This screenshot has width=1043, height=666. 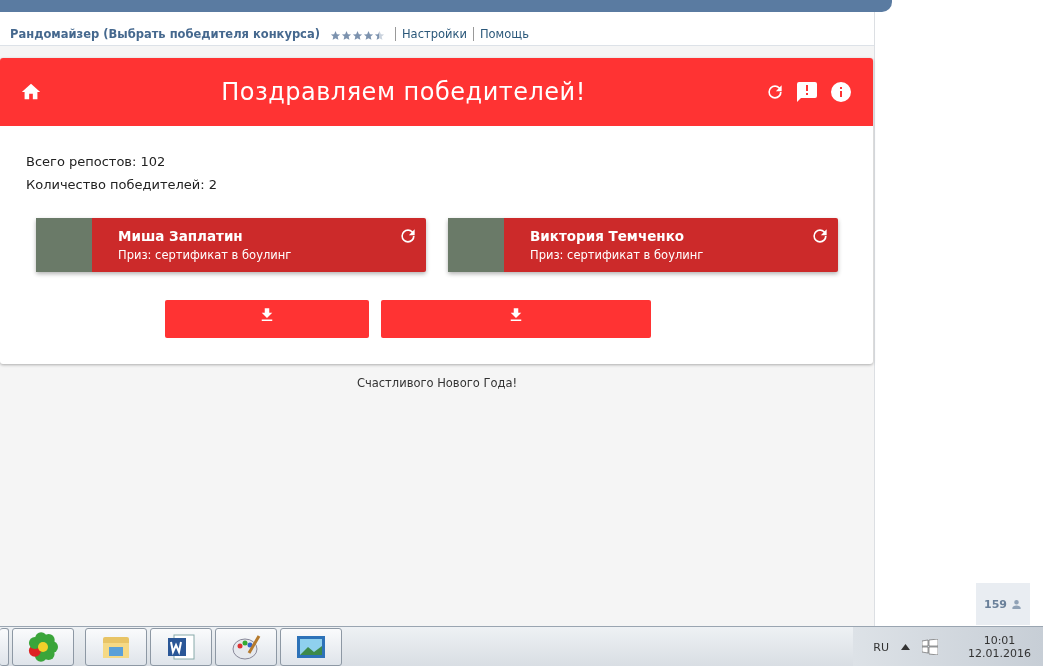 What do you see at coordinates (430, 34) in the screenshot?
I see `header-link: Настройки` at bounding box center [430, 34].